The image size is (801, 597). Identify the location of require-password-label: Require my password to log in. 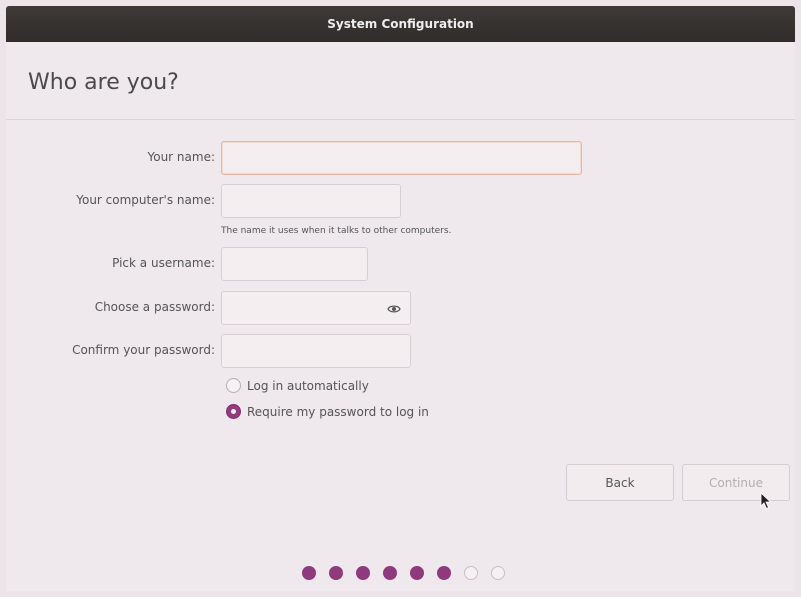
(338, 411).